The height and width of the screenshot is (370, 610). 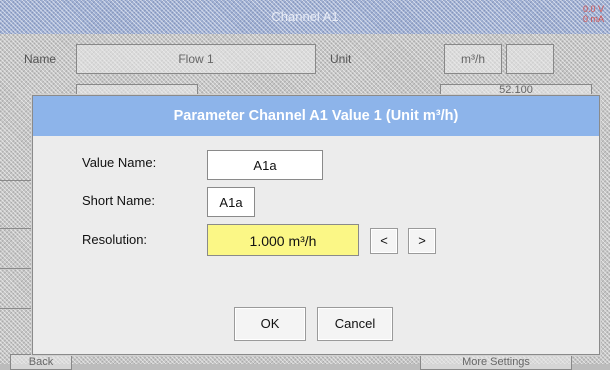 What do you see at coordinates (593, 19) in the screenshot?
I see `current-readout: 0 mA` at bounding box center [593, 19].